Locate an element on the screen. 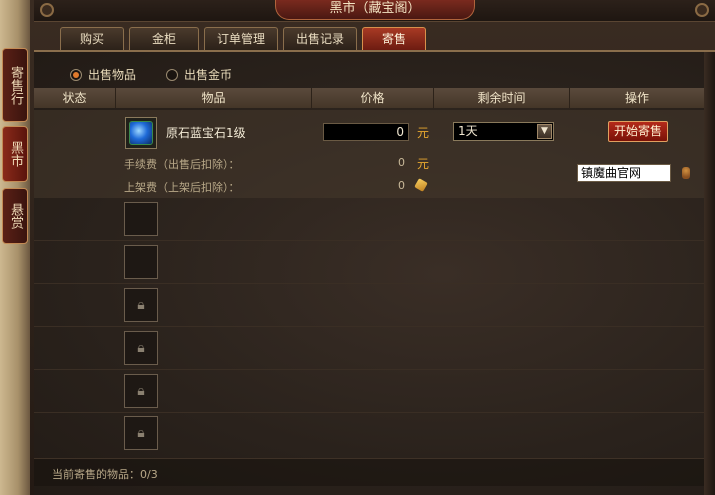 This screenshot has height=495, width=715. sell-type-selector: 出售物品 出售金币 is located at coordinates (151, 74).